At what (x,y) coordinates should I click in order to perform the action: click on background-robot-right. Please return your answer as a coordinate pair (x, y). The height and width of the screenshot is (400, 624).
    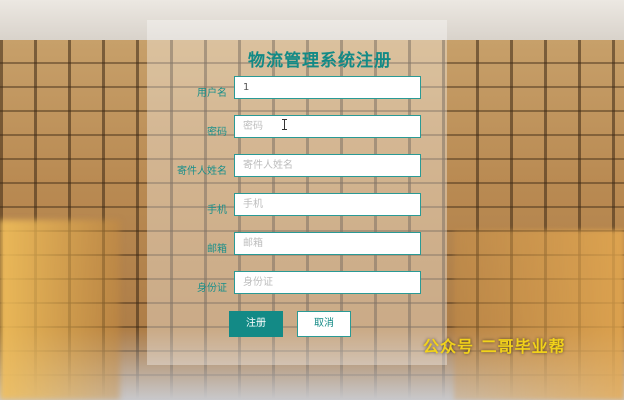
    Looking at the image, I should click on (539, 315).